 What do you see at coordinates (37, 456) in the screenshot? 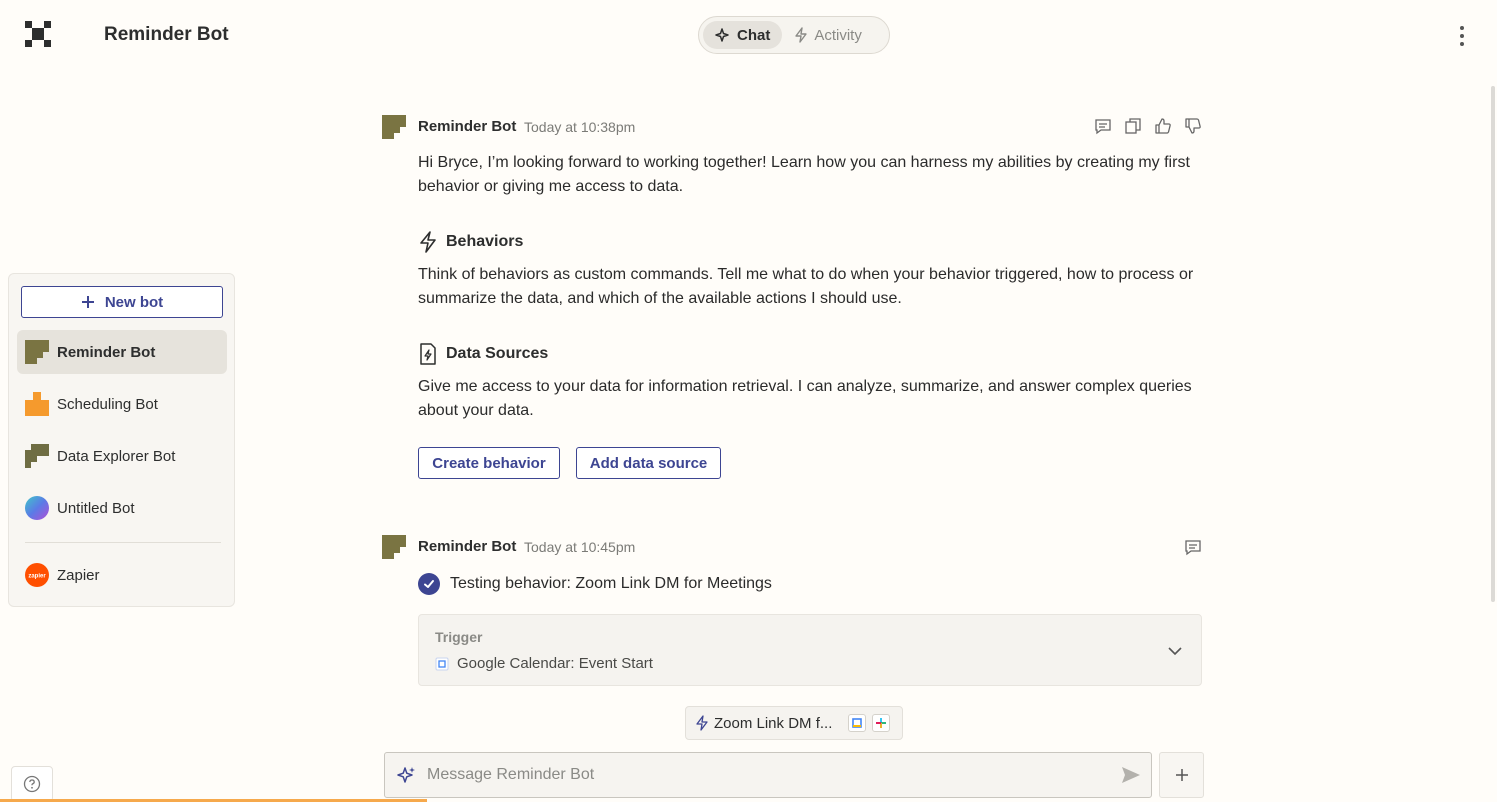
I see `data-explorer-bot-avatar-icon` at bounding box center [37, 456].